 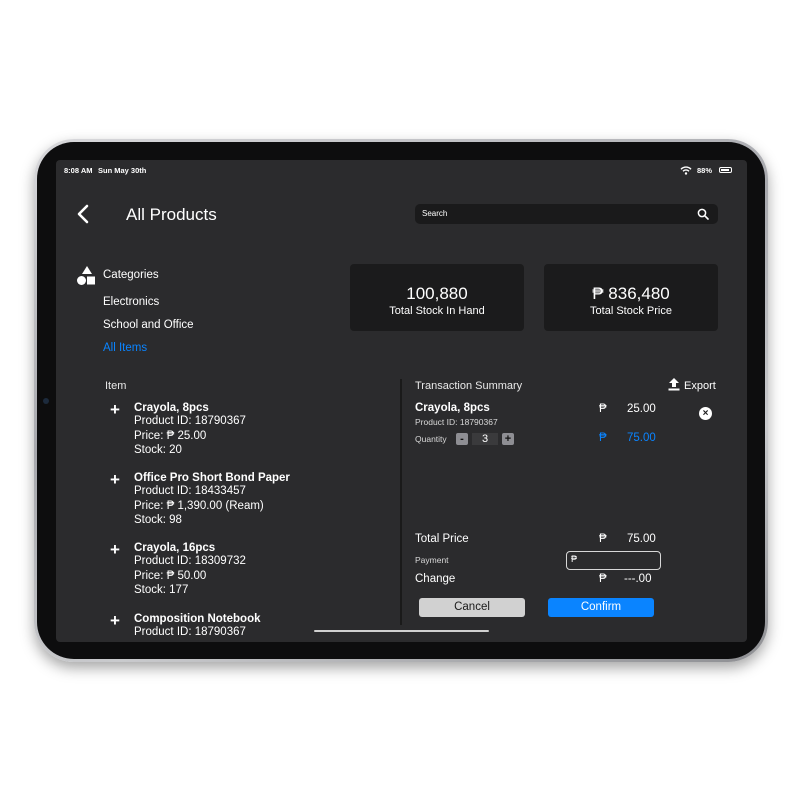 I want to click on front-camera, so click(x=46, y=401).